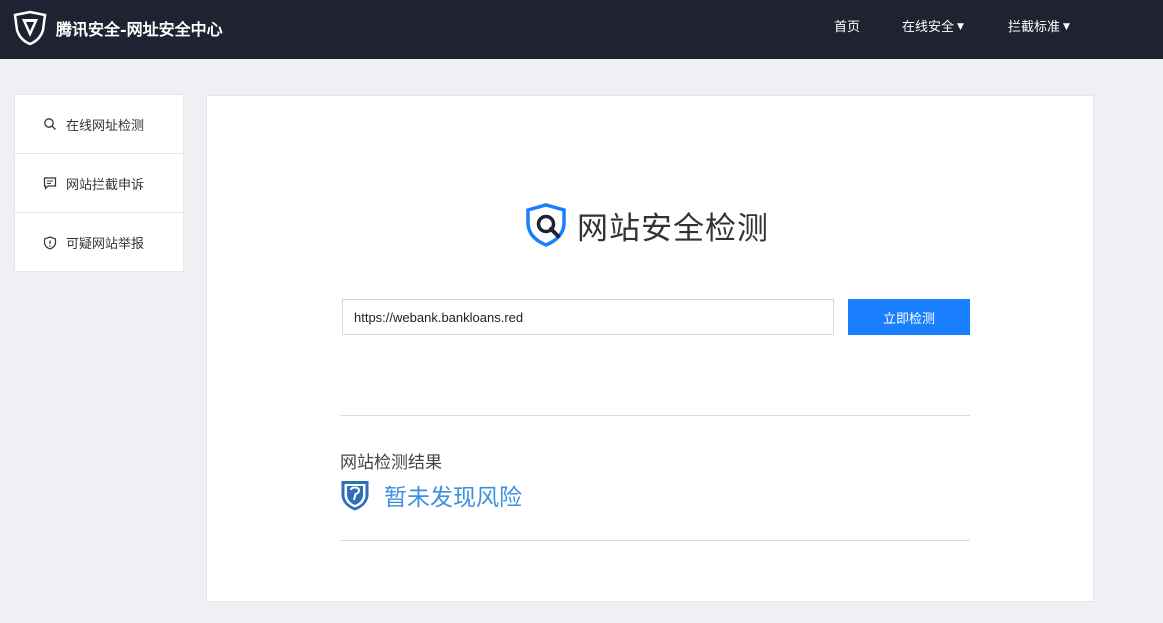 This screenshot has height=623, width=1163. I want to click on sidebar-item-url-check: 在线网址检测, so click(99, 124).